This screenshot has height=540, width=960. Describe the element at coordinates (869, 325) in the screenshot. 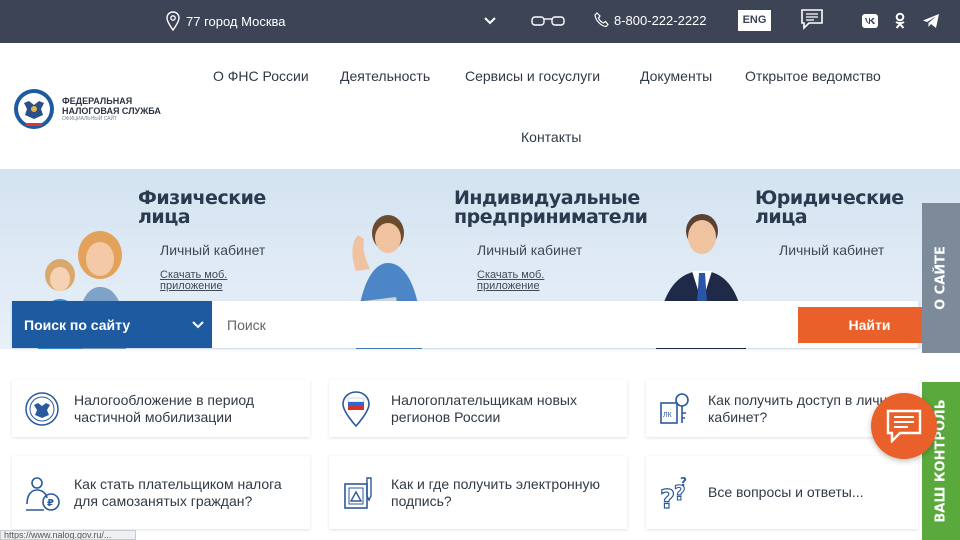

I see `search-button: Найти` at that location.